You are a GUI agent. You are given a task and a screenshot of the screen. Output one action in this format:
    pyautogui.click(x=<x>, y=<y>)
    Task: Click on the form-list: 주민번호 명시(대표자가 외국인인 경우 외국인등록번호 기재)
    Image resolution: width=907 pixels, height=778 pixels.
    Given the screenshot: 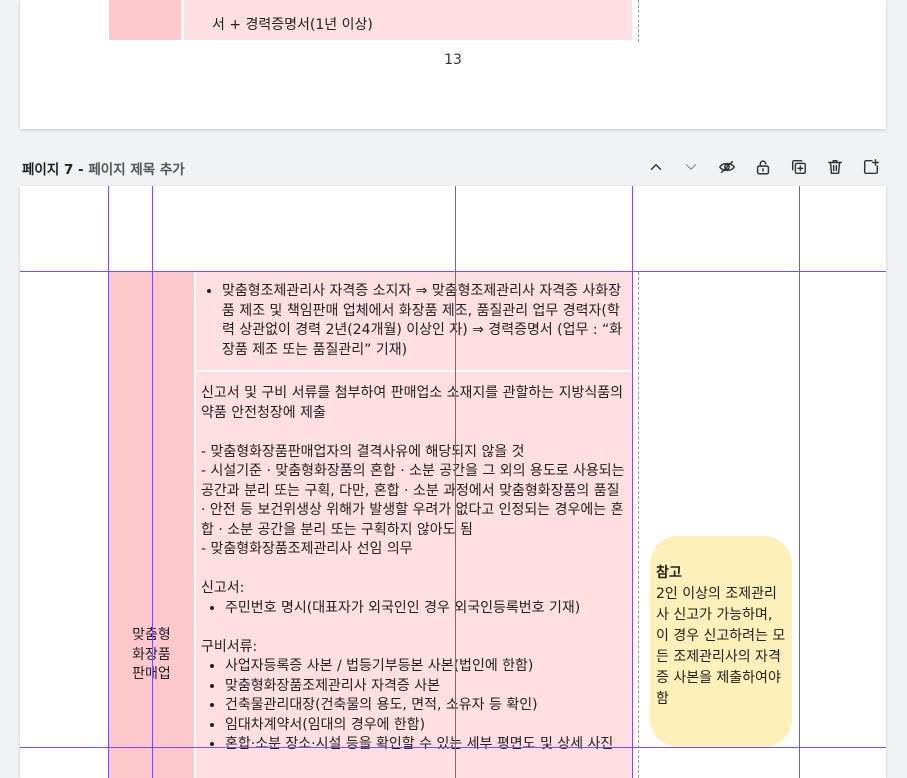 What is the action you would take?
    pyautogui.click(x=414, y=609)
    